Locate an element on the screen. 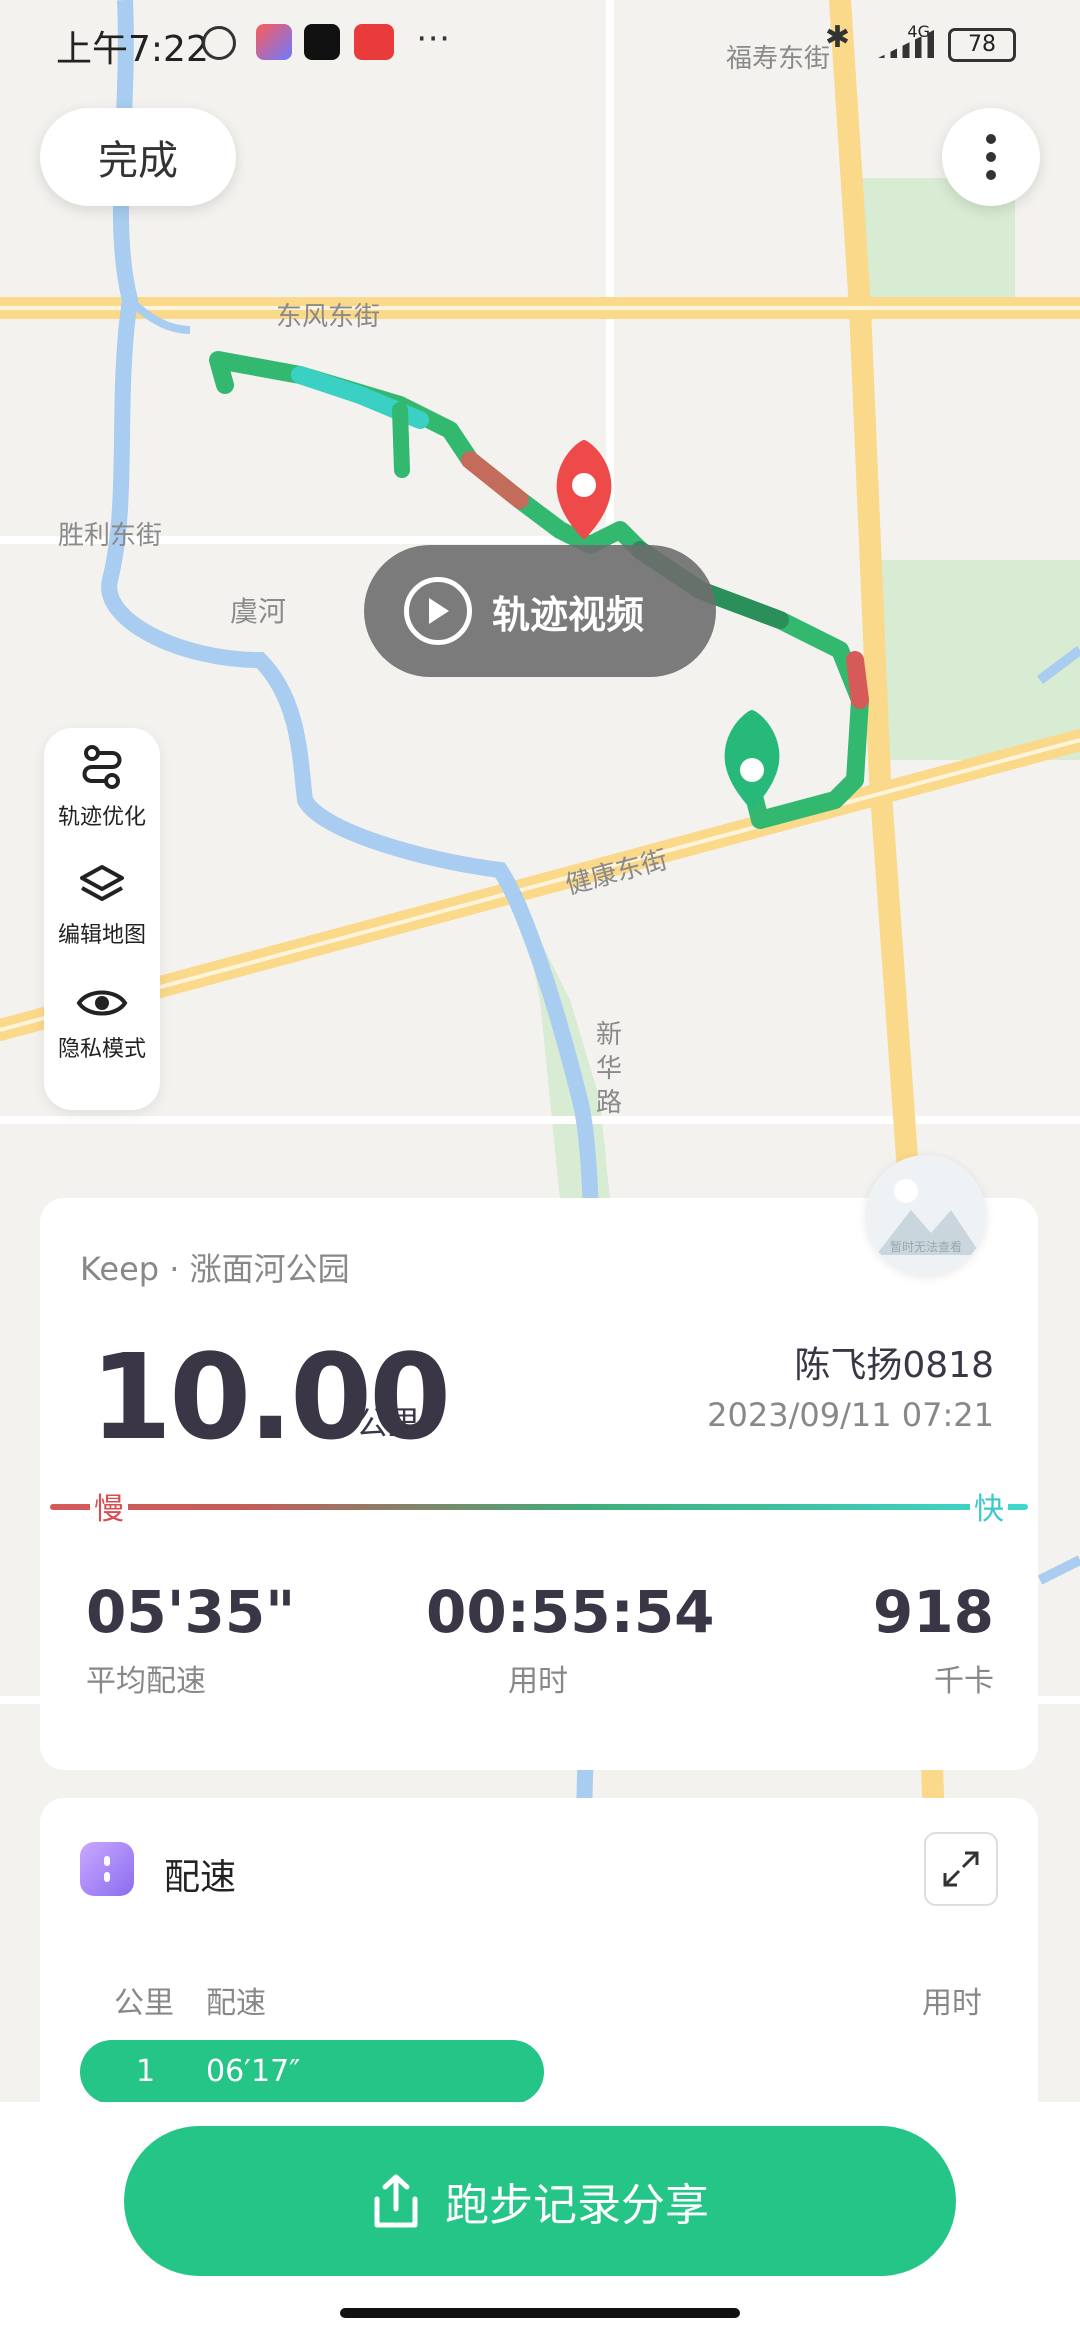 The height and width of the screenshot is (2340, 1080). status-bar: 上午7:22 ⋯ ✱ 4G 78 is located at coordinates (540, 45).